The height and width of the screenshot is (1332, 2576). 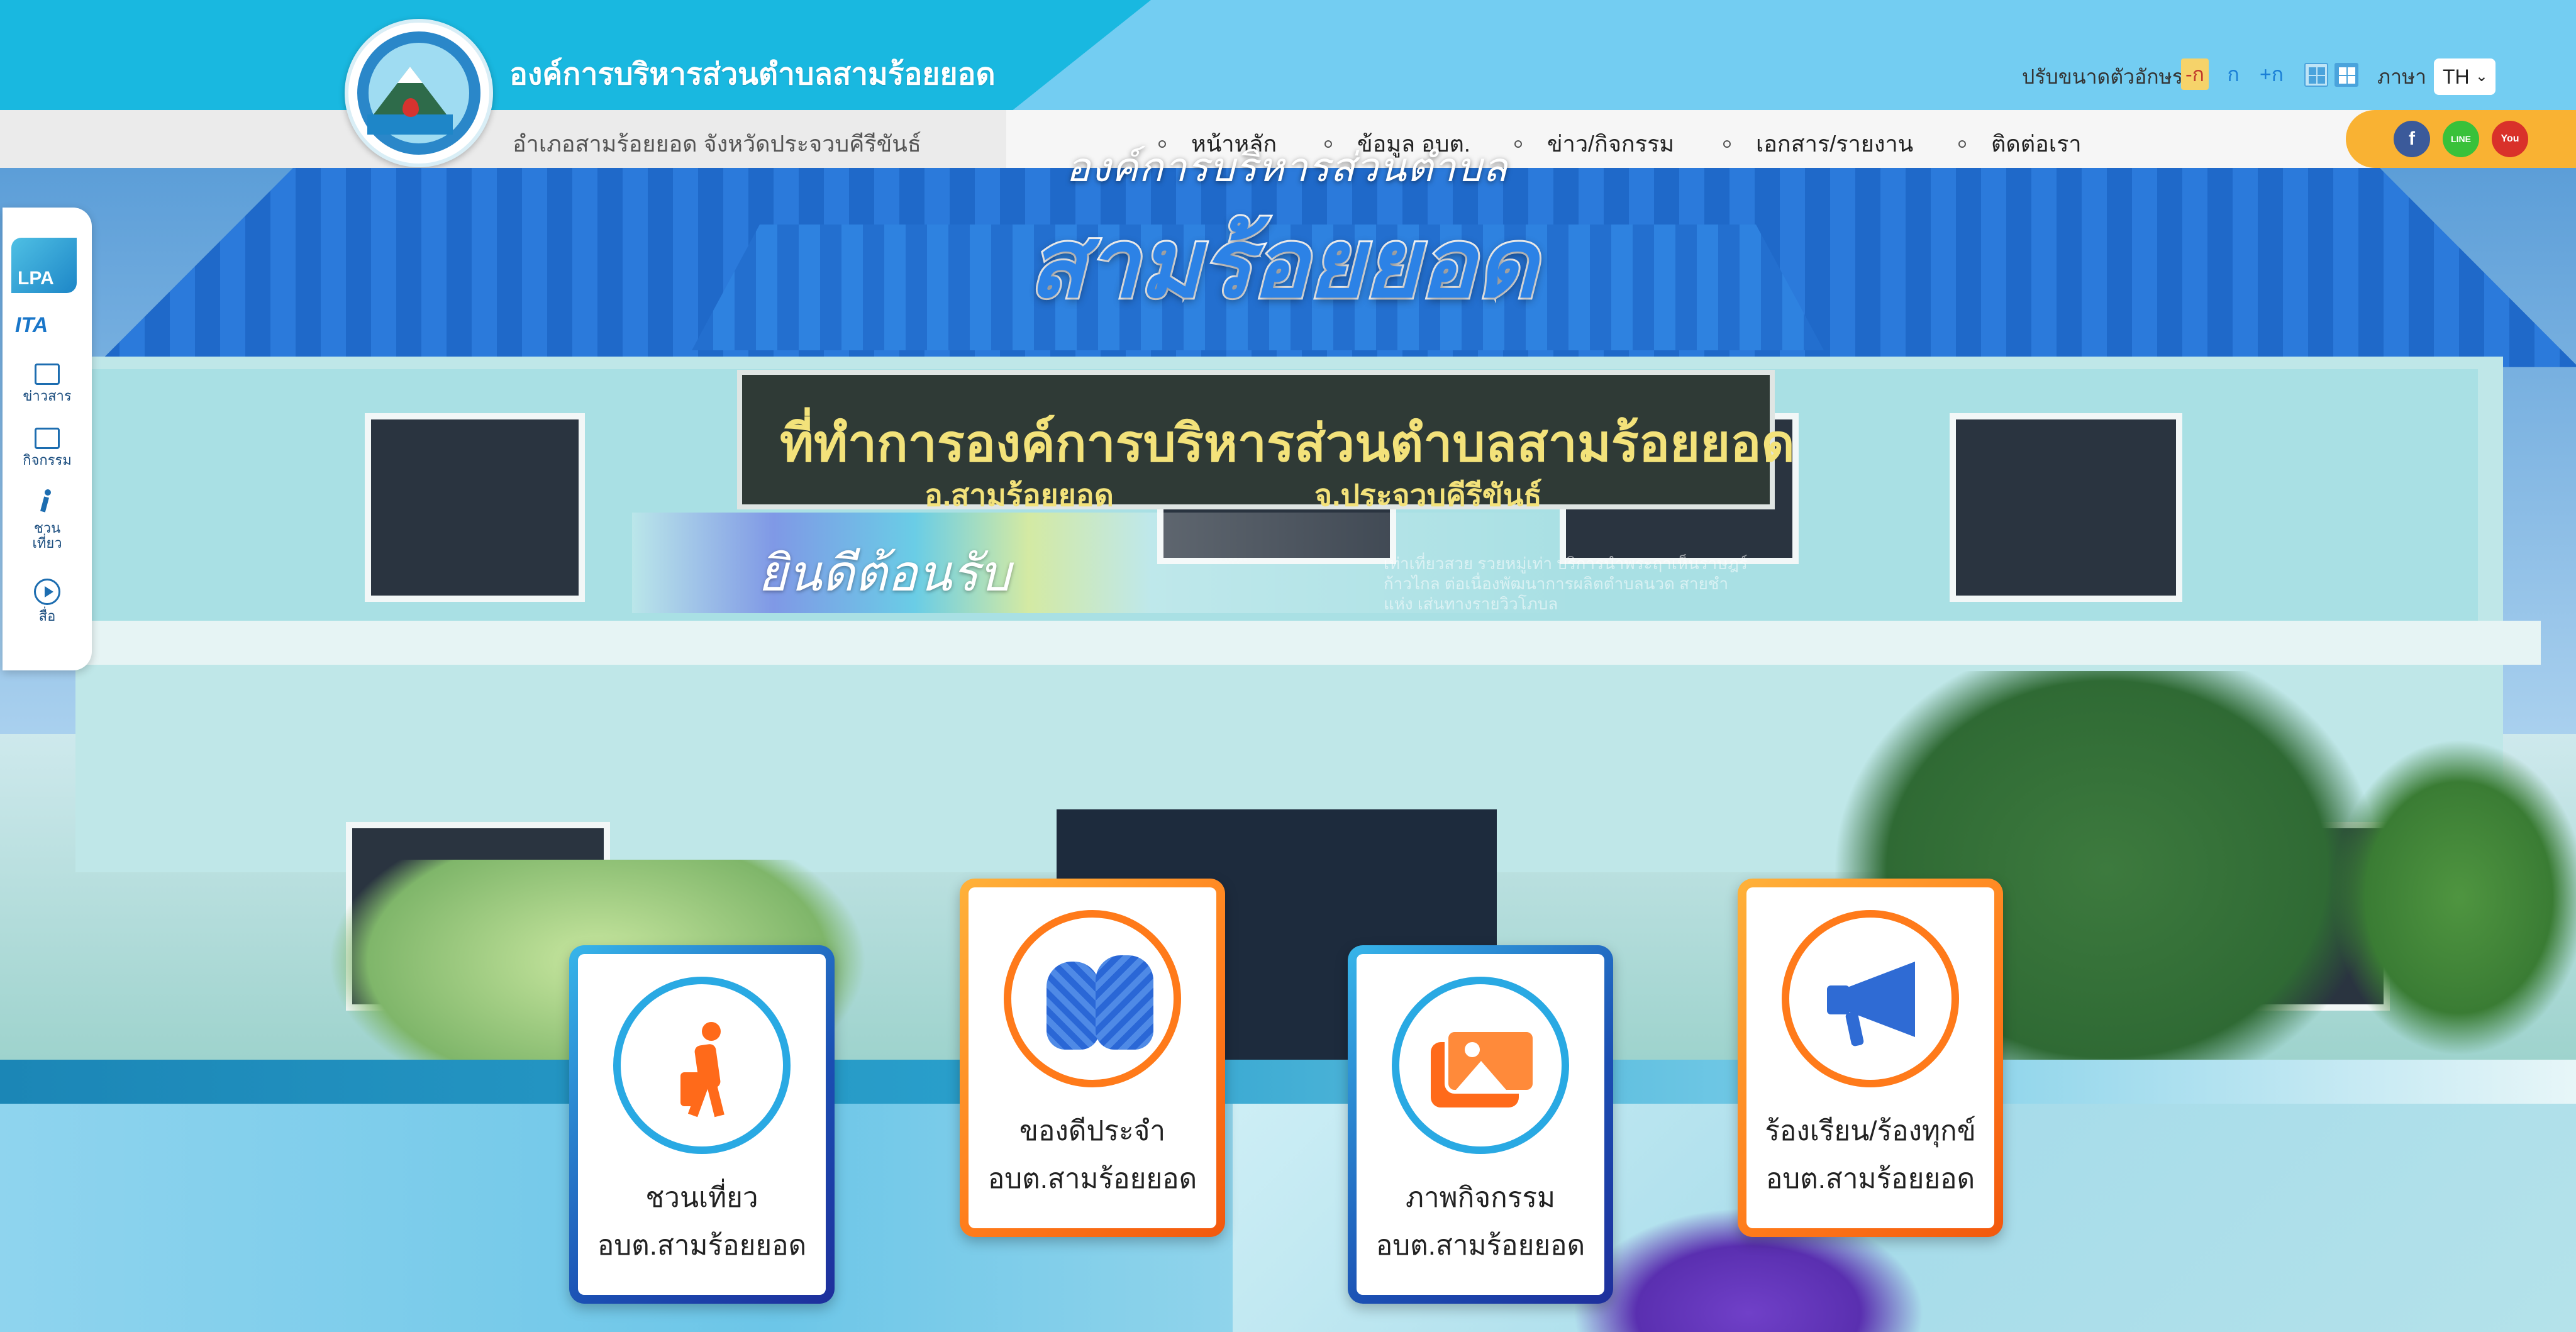 I want to click on card-complaints: ร้องเรียน/ร้องทุกข์ อบต.สามร้อยยอด, so click(x=1870, y=1058).